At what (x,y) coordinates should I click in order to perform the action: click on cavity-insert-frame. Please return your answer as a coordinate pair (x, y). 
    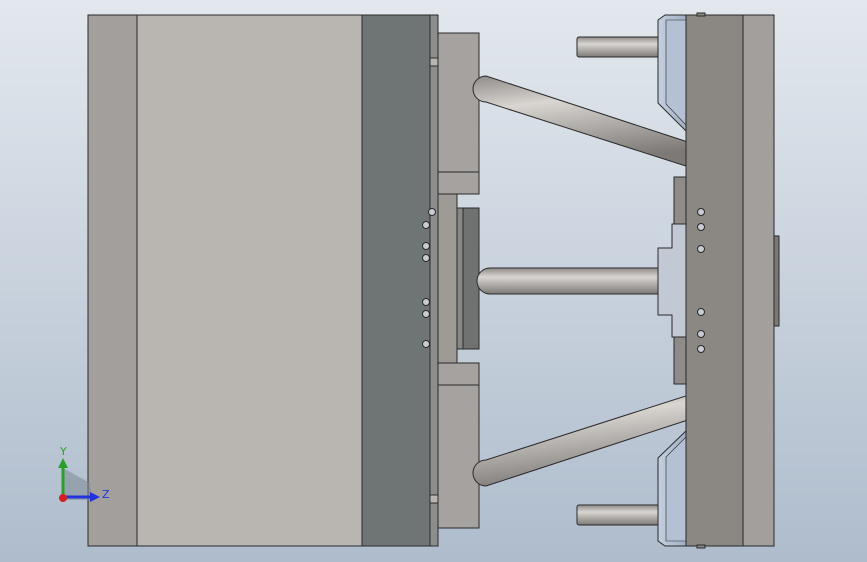
    Looking at the image, I should click on (447, 278).